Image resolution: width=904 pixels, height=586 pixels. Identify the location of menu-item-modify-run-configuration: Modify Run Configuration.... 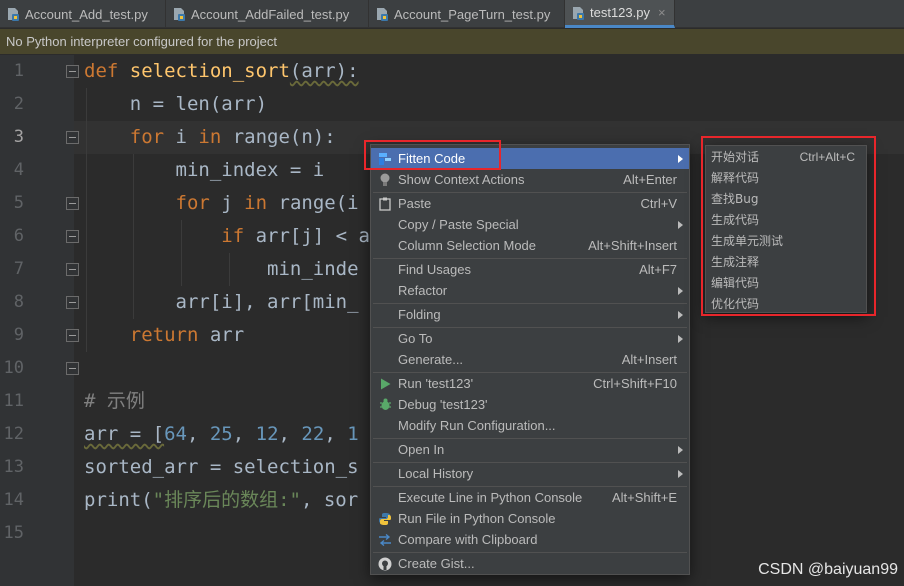
(530, 425).